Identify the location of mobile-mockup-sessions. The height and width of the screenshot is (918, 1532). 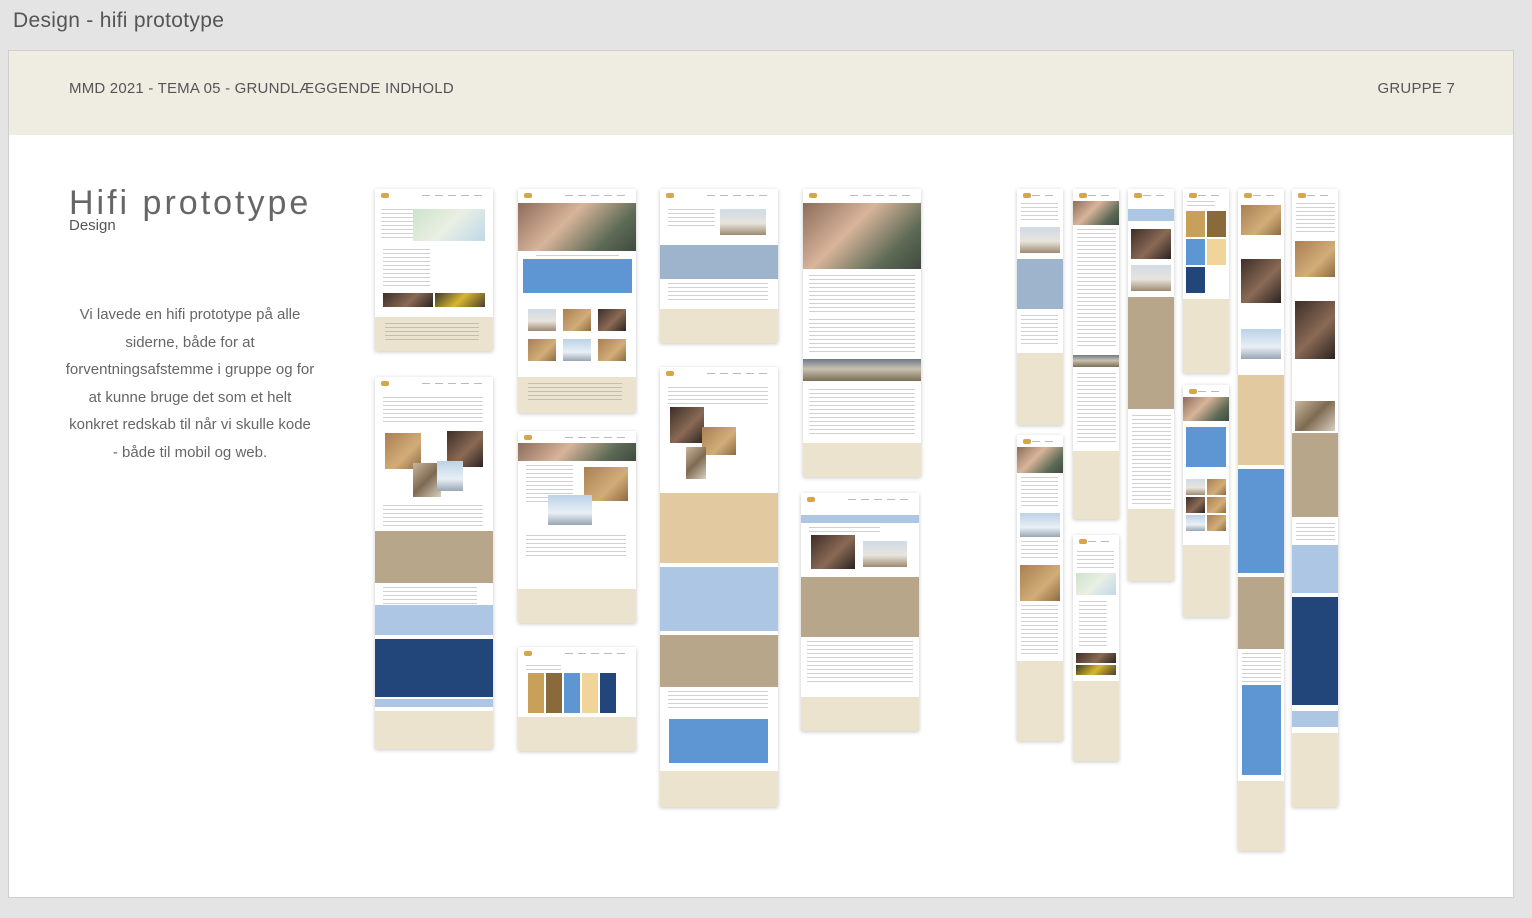
(1206, 501).